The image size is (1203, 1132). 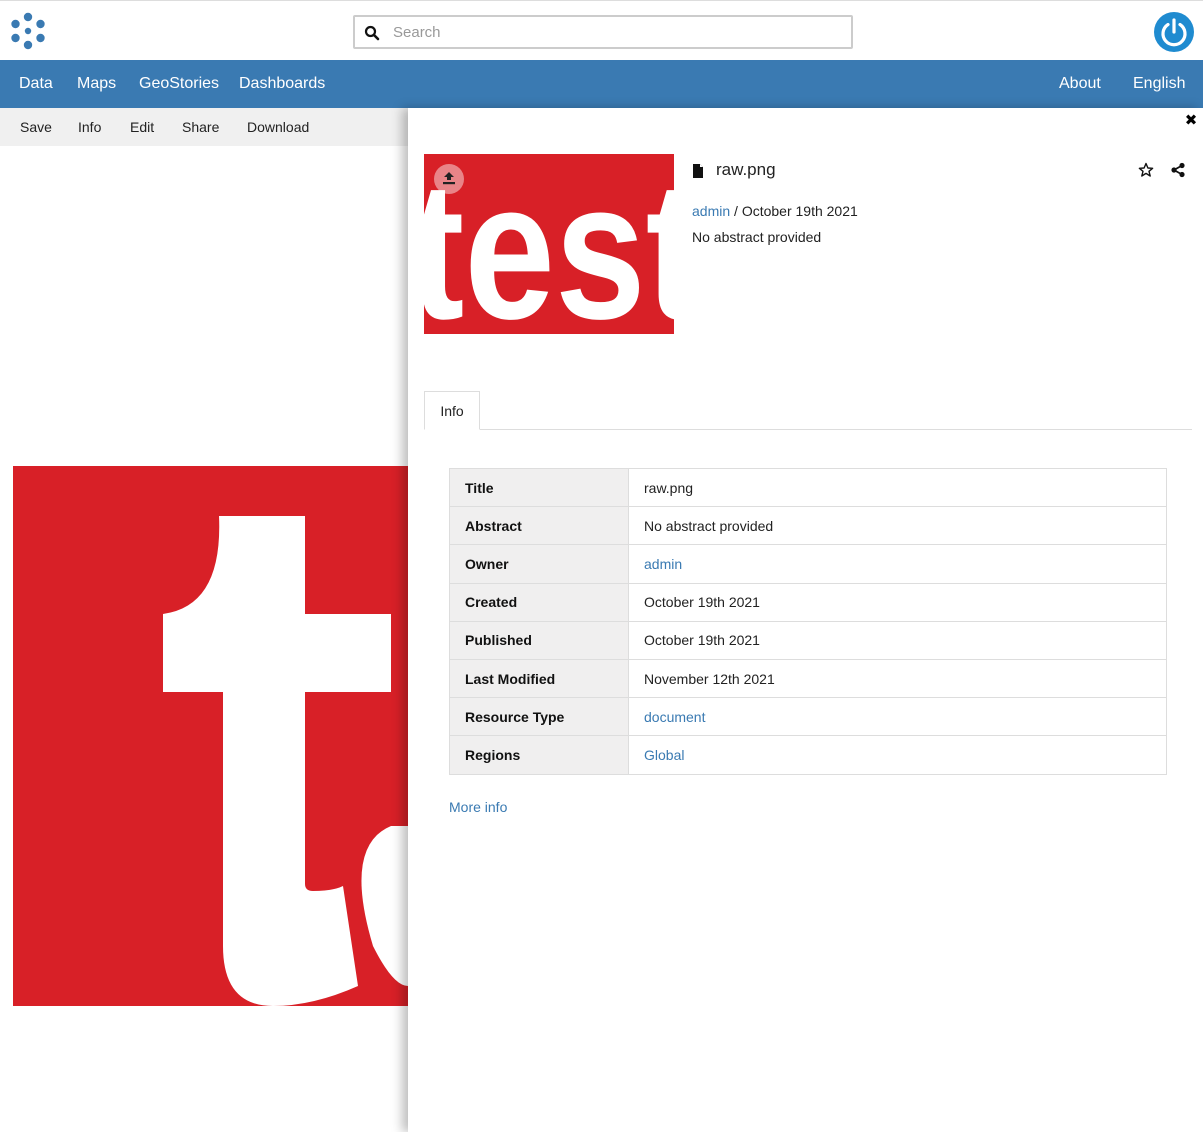 I want to click on table-row: Created October 19th 2021, so click(x=808, y=602).